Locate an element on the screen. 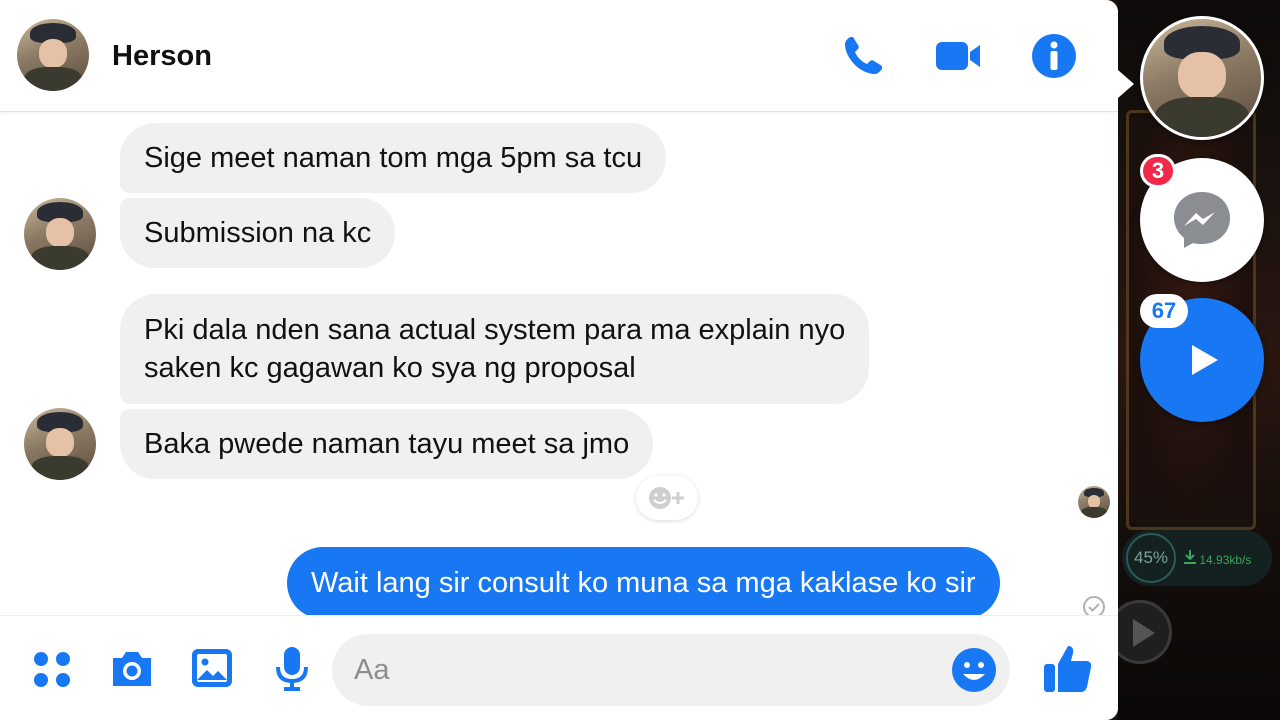 The height and width of the screenshot is (720, 1280). download-icon is located at coordinates (1190, 556).